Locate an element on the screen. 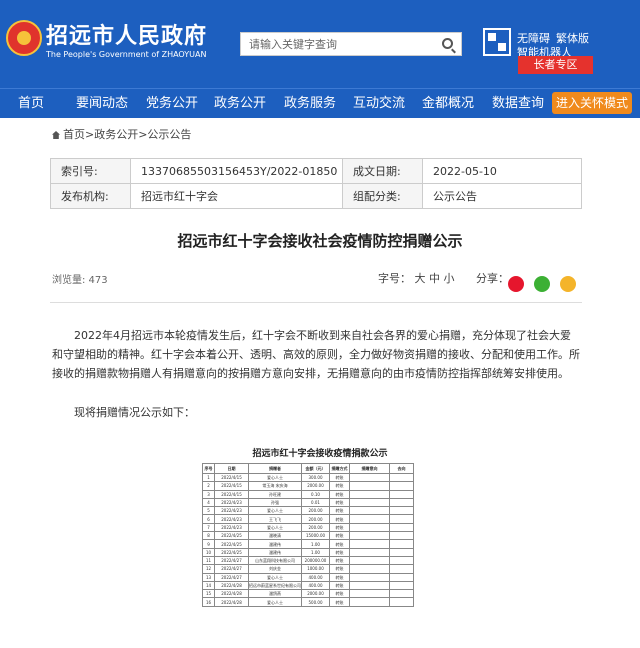  search-icon is located at coordinates (447, 43).